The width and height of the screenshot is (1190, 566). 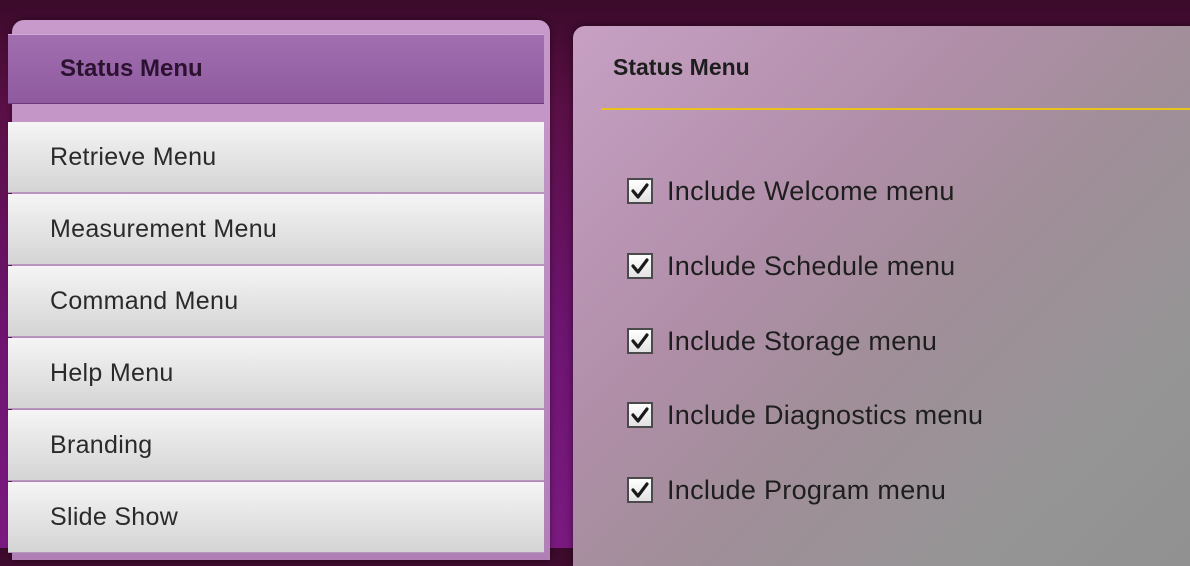 I want to click on option-label: Include Storage menu, so click(x=802, y=340).